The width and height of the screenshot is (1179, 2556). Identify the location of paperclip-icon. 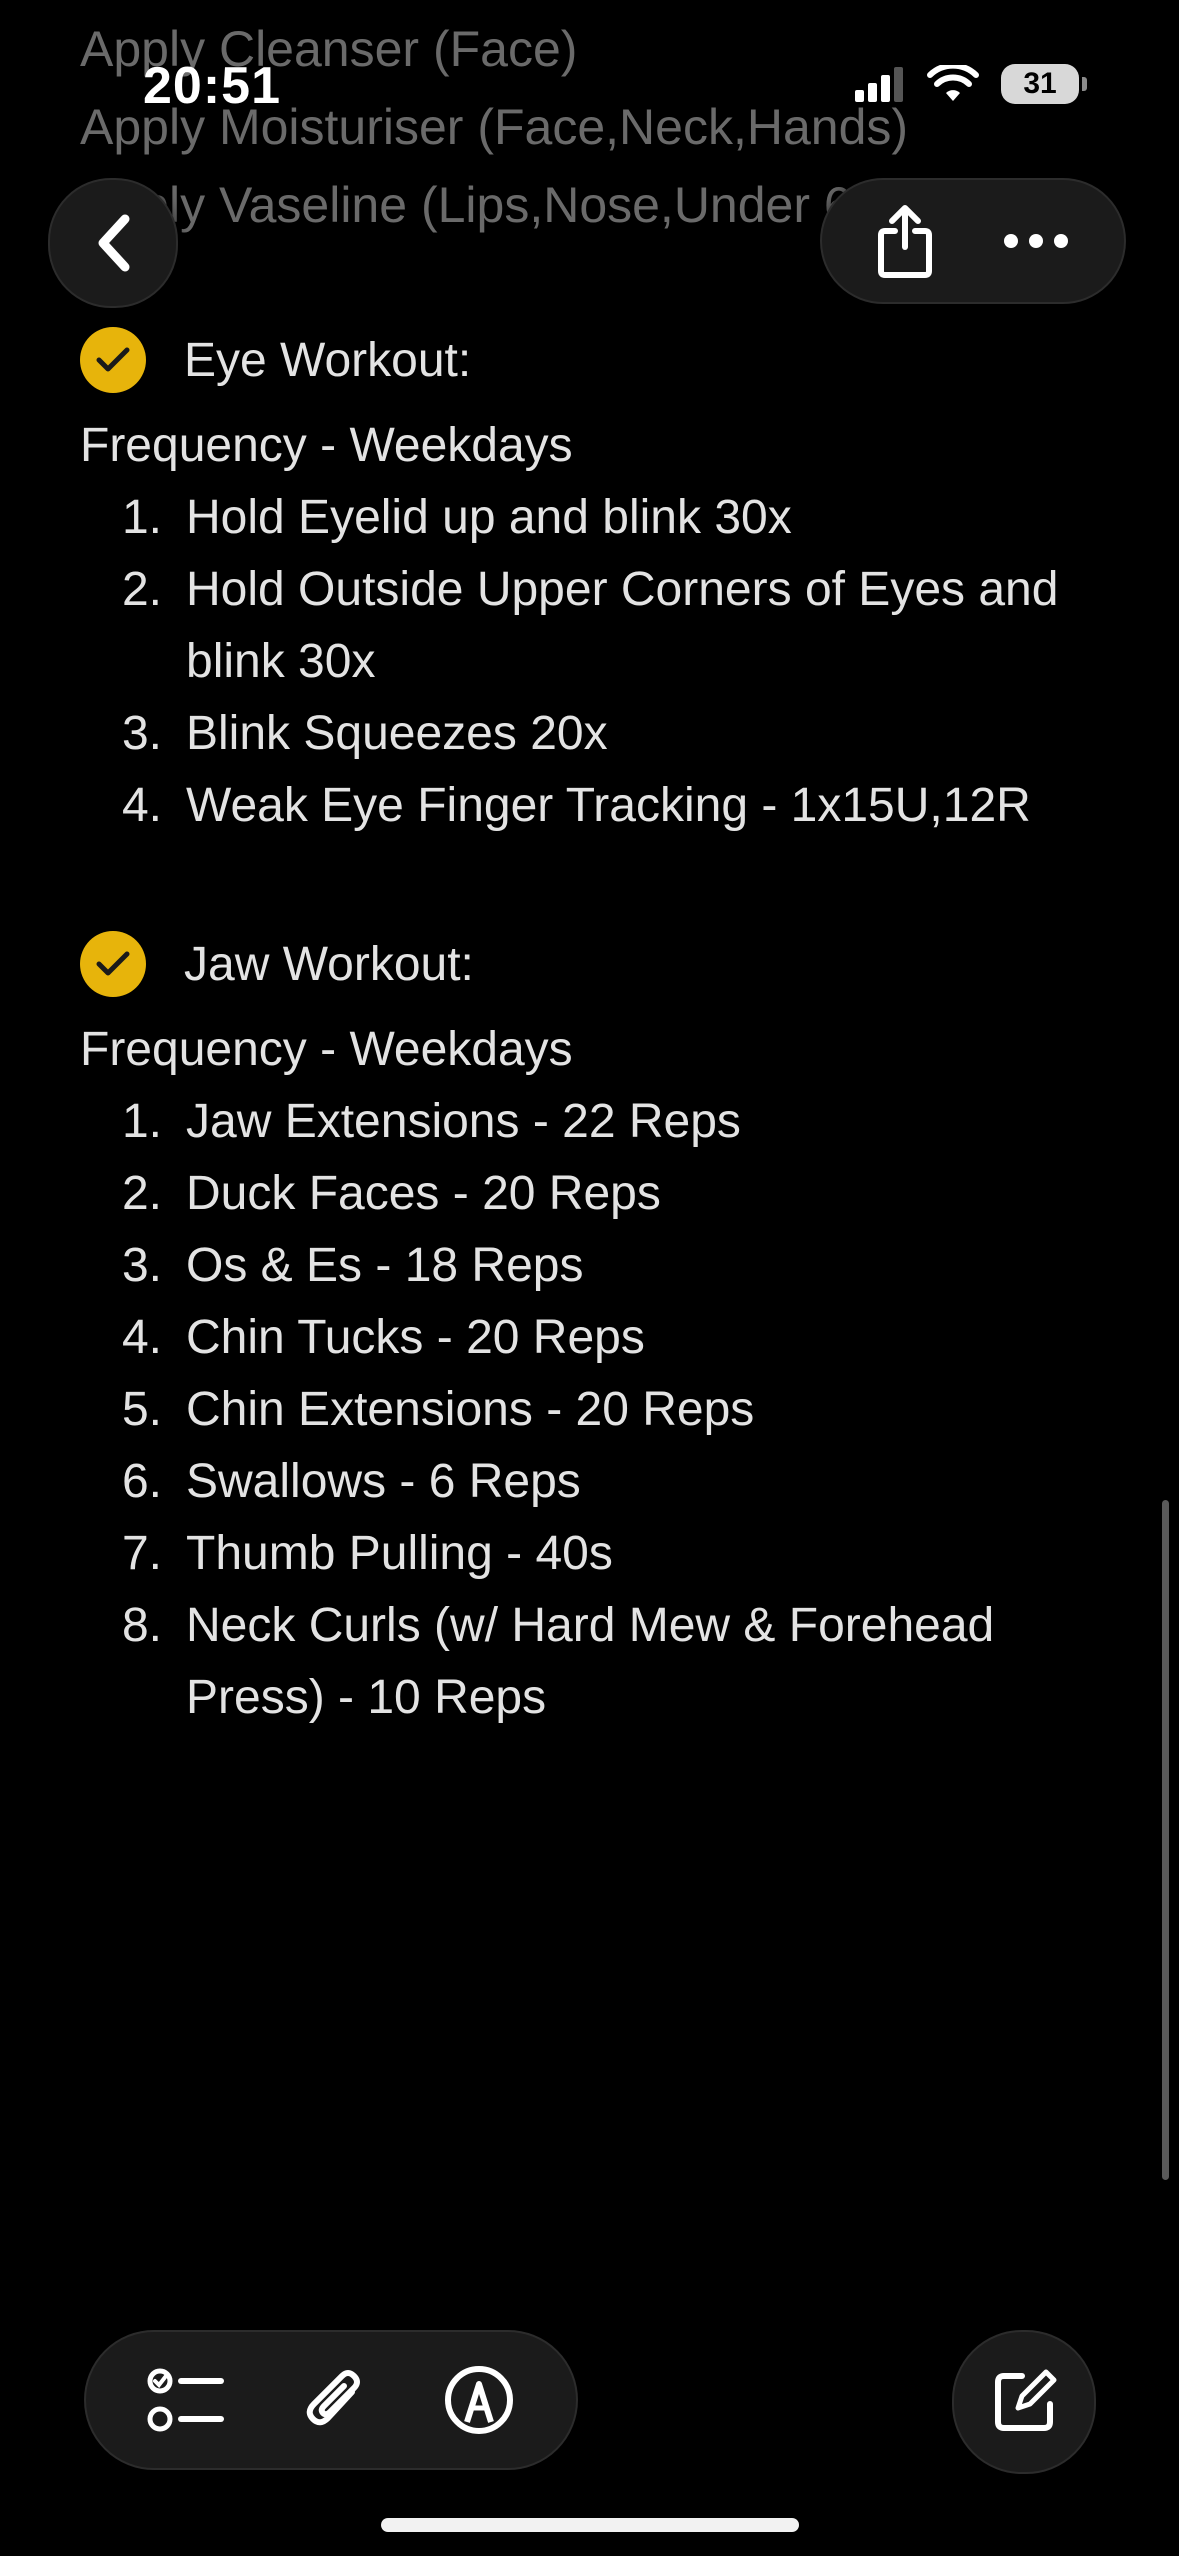
(335, 2400).